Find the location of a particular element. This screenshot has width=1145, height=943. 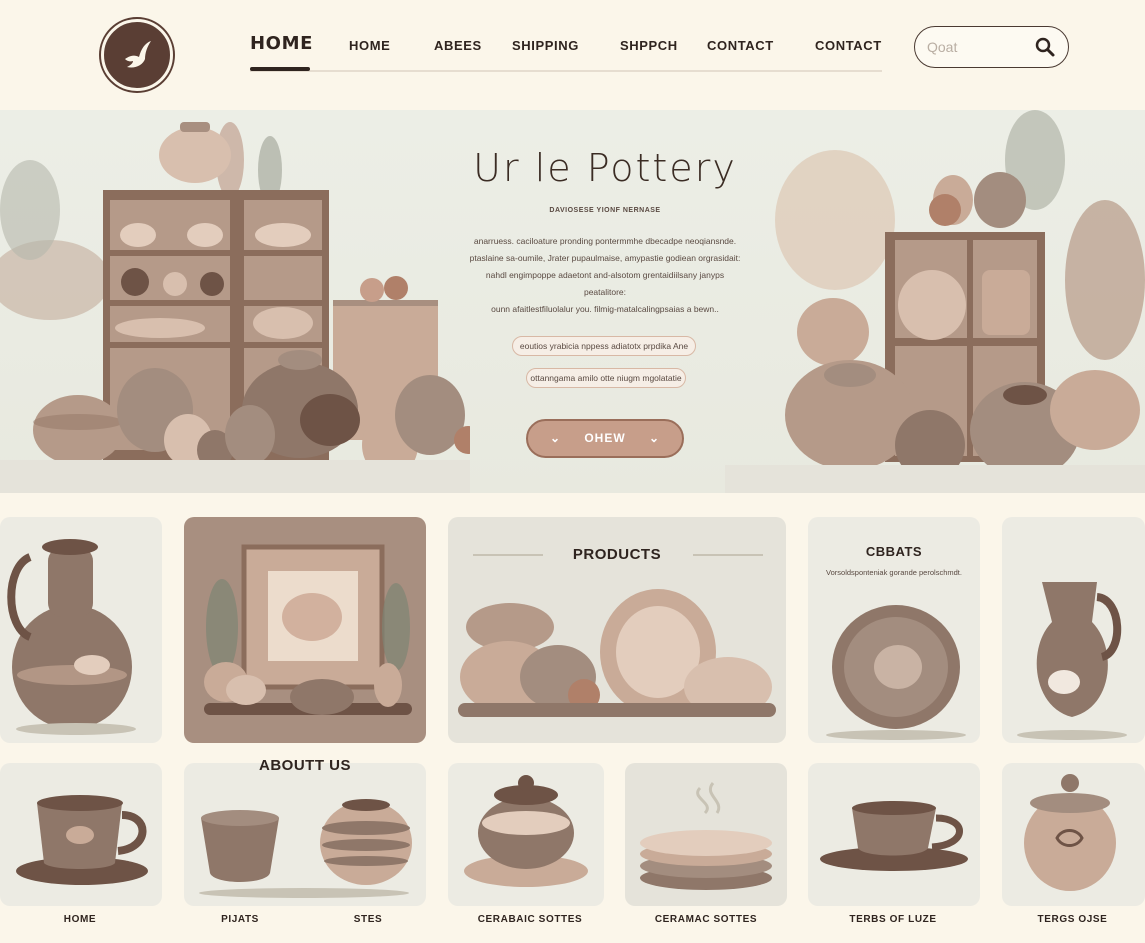

framed-art-illustration is located at coordinates (308, 629).